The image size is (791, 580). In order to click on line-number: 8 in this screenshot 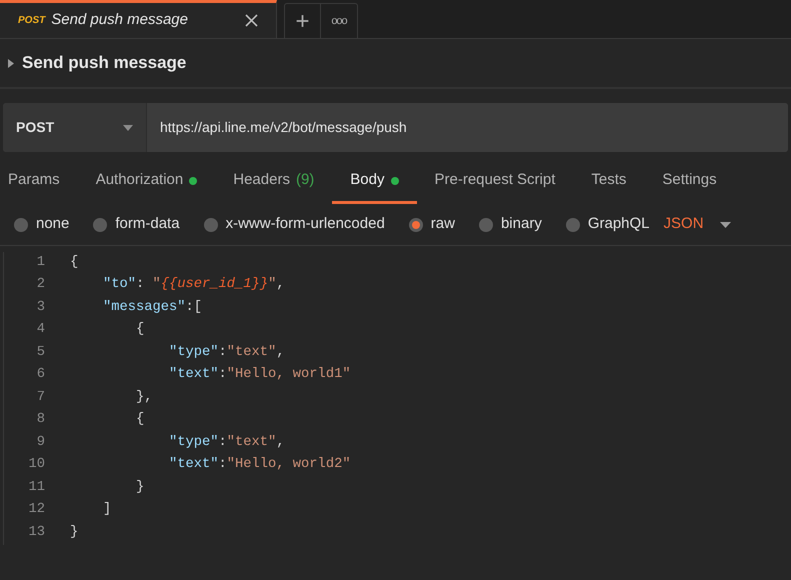, I will do `click(41, 420)`.